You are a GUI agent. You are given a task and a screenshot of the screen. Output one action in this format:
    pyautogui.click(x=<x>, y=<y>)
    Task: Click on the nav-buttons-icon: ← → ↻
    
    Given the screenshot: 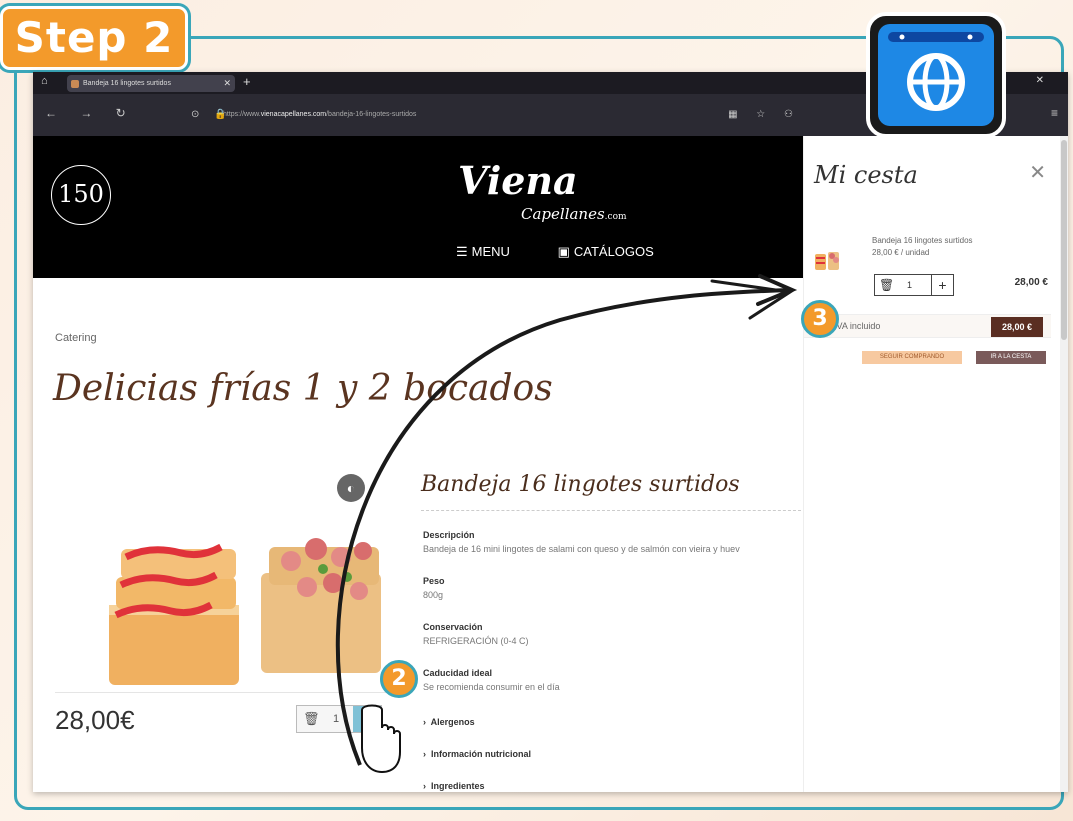 What is the action you would take?
    pyautogui.click(x=90, y=113)
    